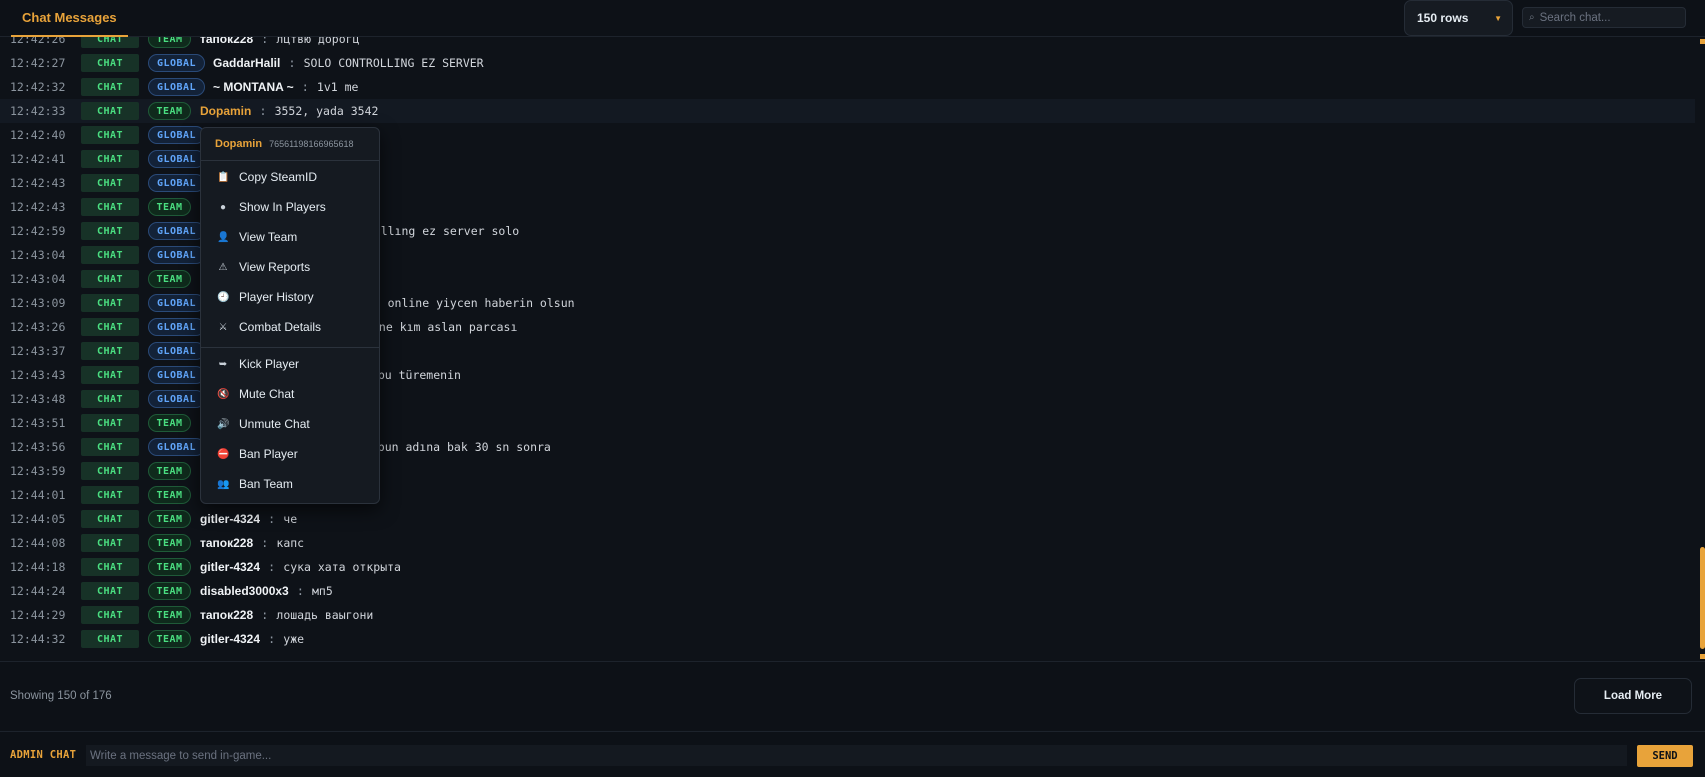 The height and width of the screenshot is (777, 1705). I want to click on player-name: gitler-4324: сука хата открыта, so click(300, 567).